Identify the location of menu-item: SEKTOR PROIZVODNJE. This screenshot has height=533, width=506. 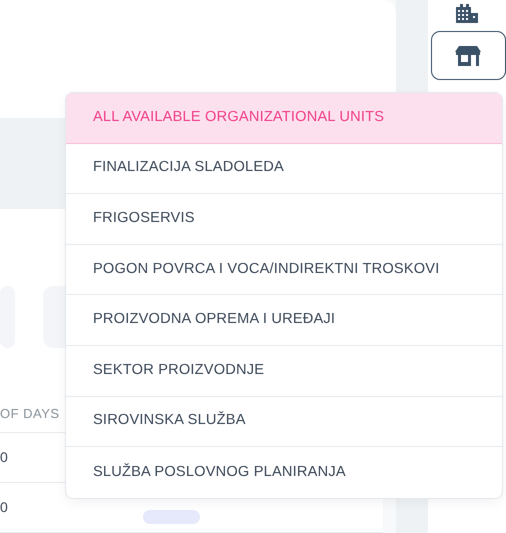
(284, 371).